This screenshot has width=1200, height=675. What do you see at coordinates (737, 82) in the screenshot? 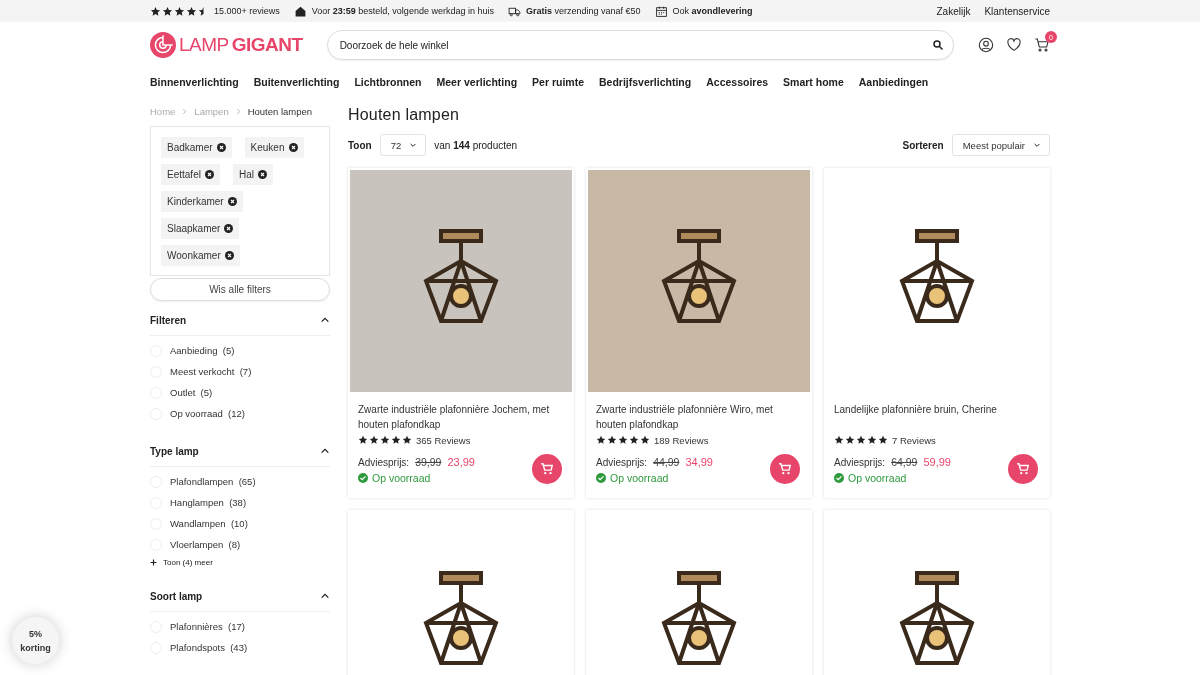
I see `nav-link: Accessoires` at bounding box center [737, 82].